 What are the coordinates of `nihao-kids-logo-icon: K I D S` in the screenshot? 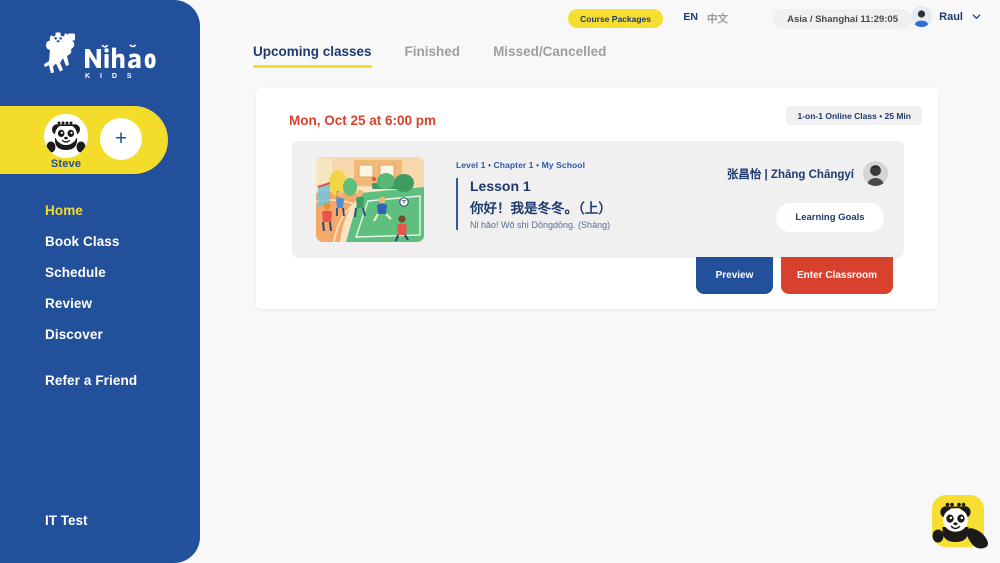 It's located at (100, 56).